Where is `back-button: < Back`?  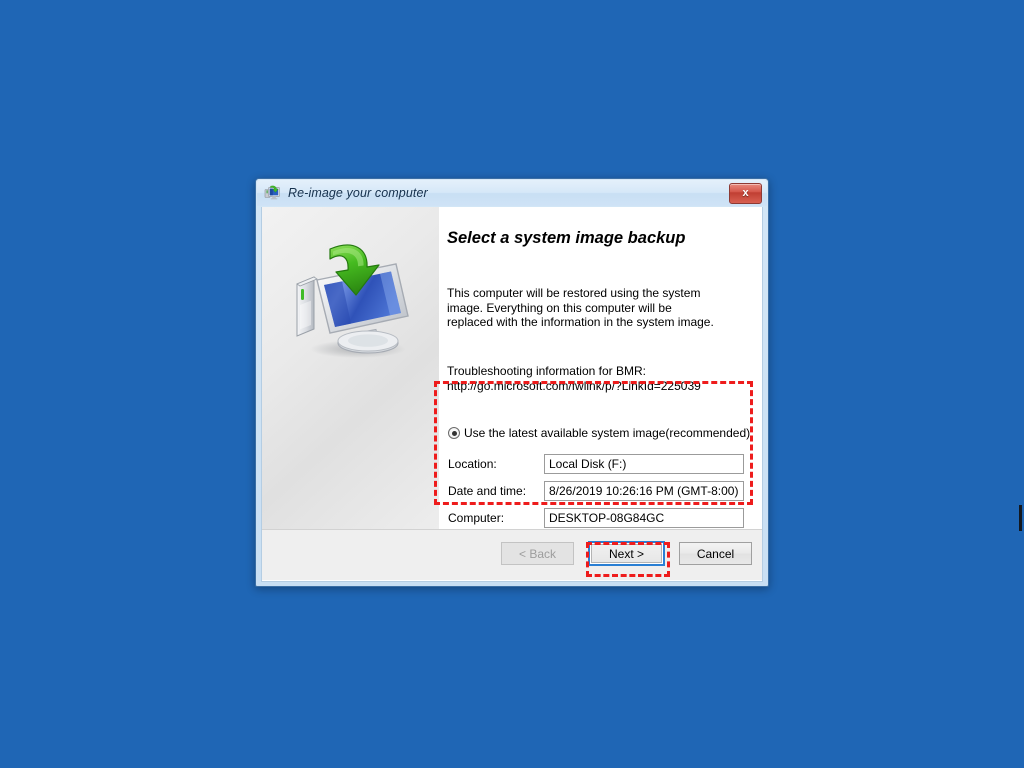
back-button: < Back is located at coordinates (537, 553).